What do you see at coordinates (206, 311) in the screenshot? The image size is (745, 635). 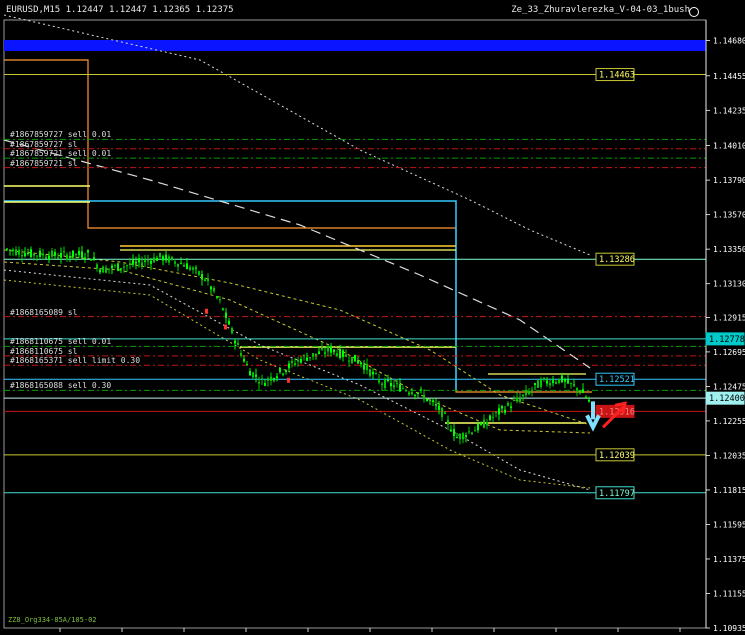 I see `candle-red` at bounding box center [206, 311].